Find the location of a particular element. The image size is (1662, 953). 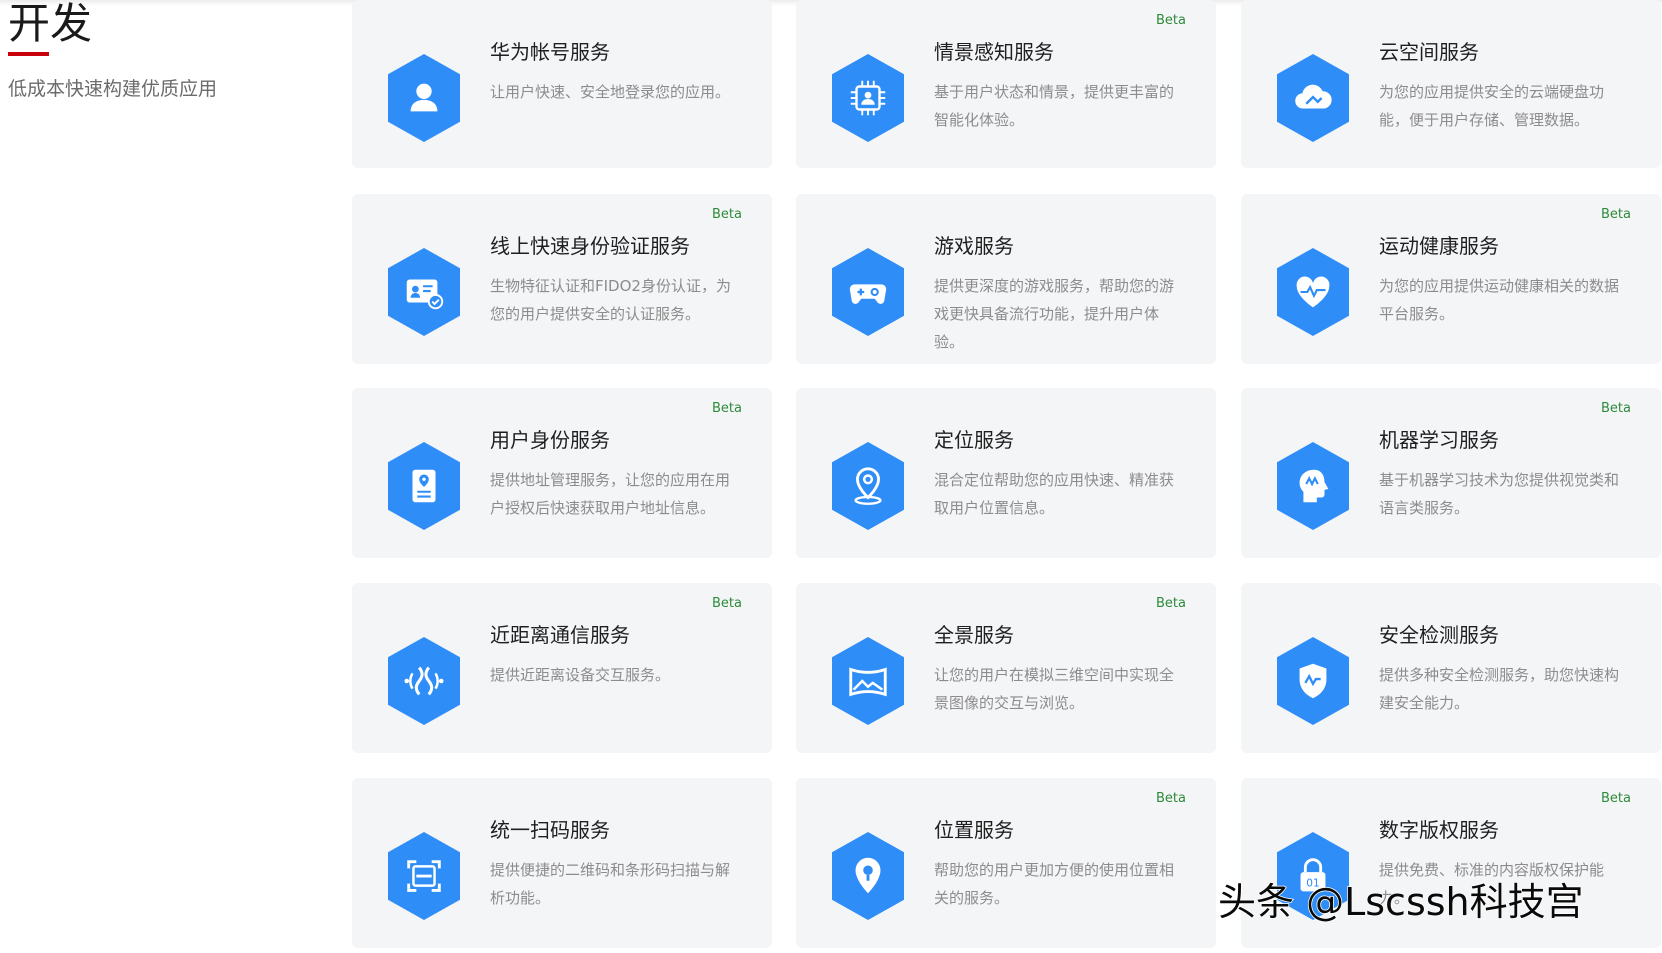

gamepad-icon is located at coordinates (868, 292).